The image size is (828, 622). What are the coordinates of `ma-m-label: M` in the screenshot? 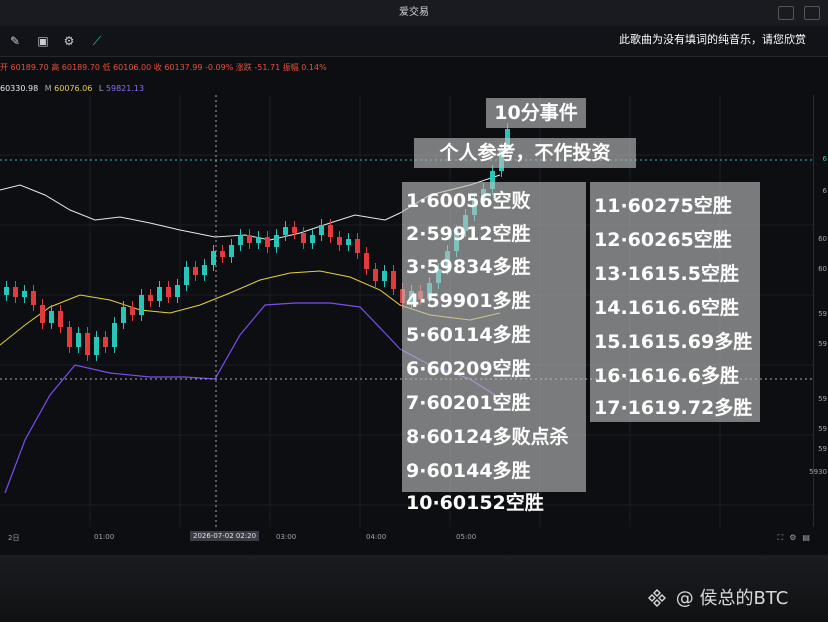 It's located at (48, 88).